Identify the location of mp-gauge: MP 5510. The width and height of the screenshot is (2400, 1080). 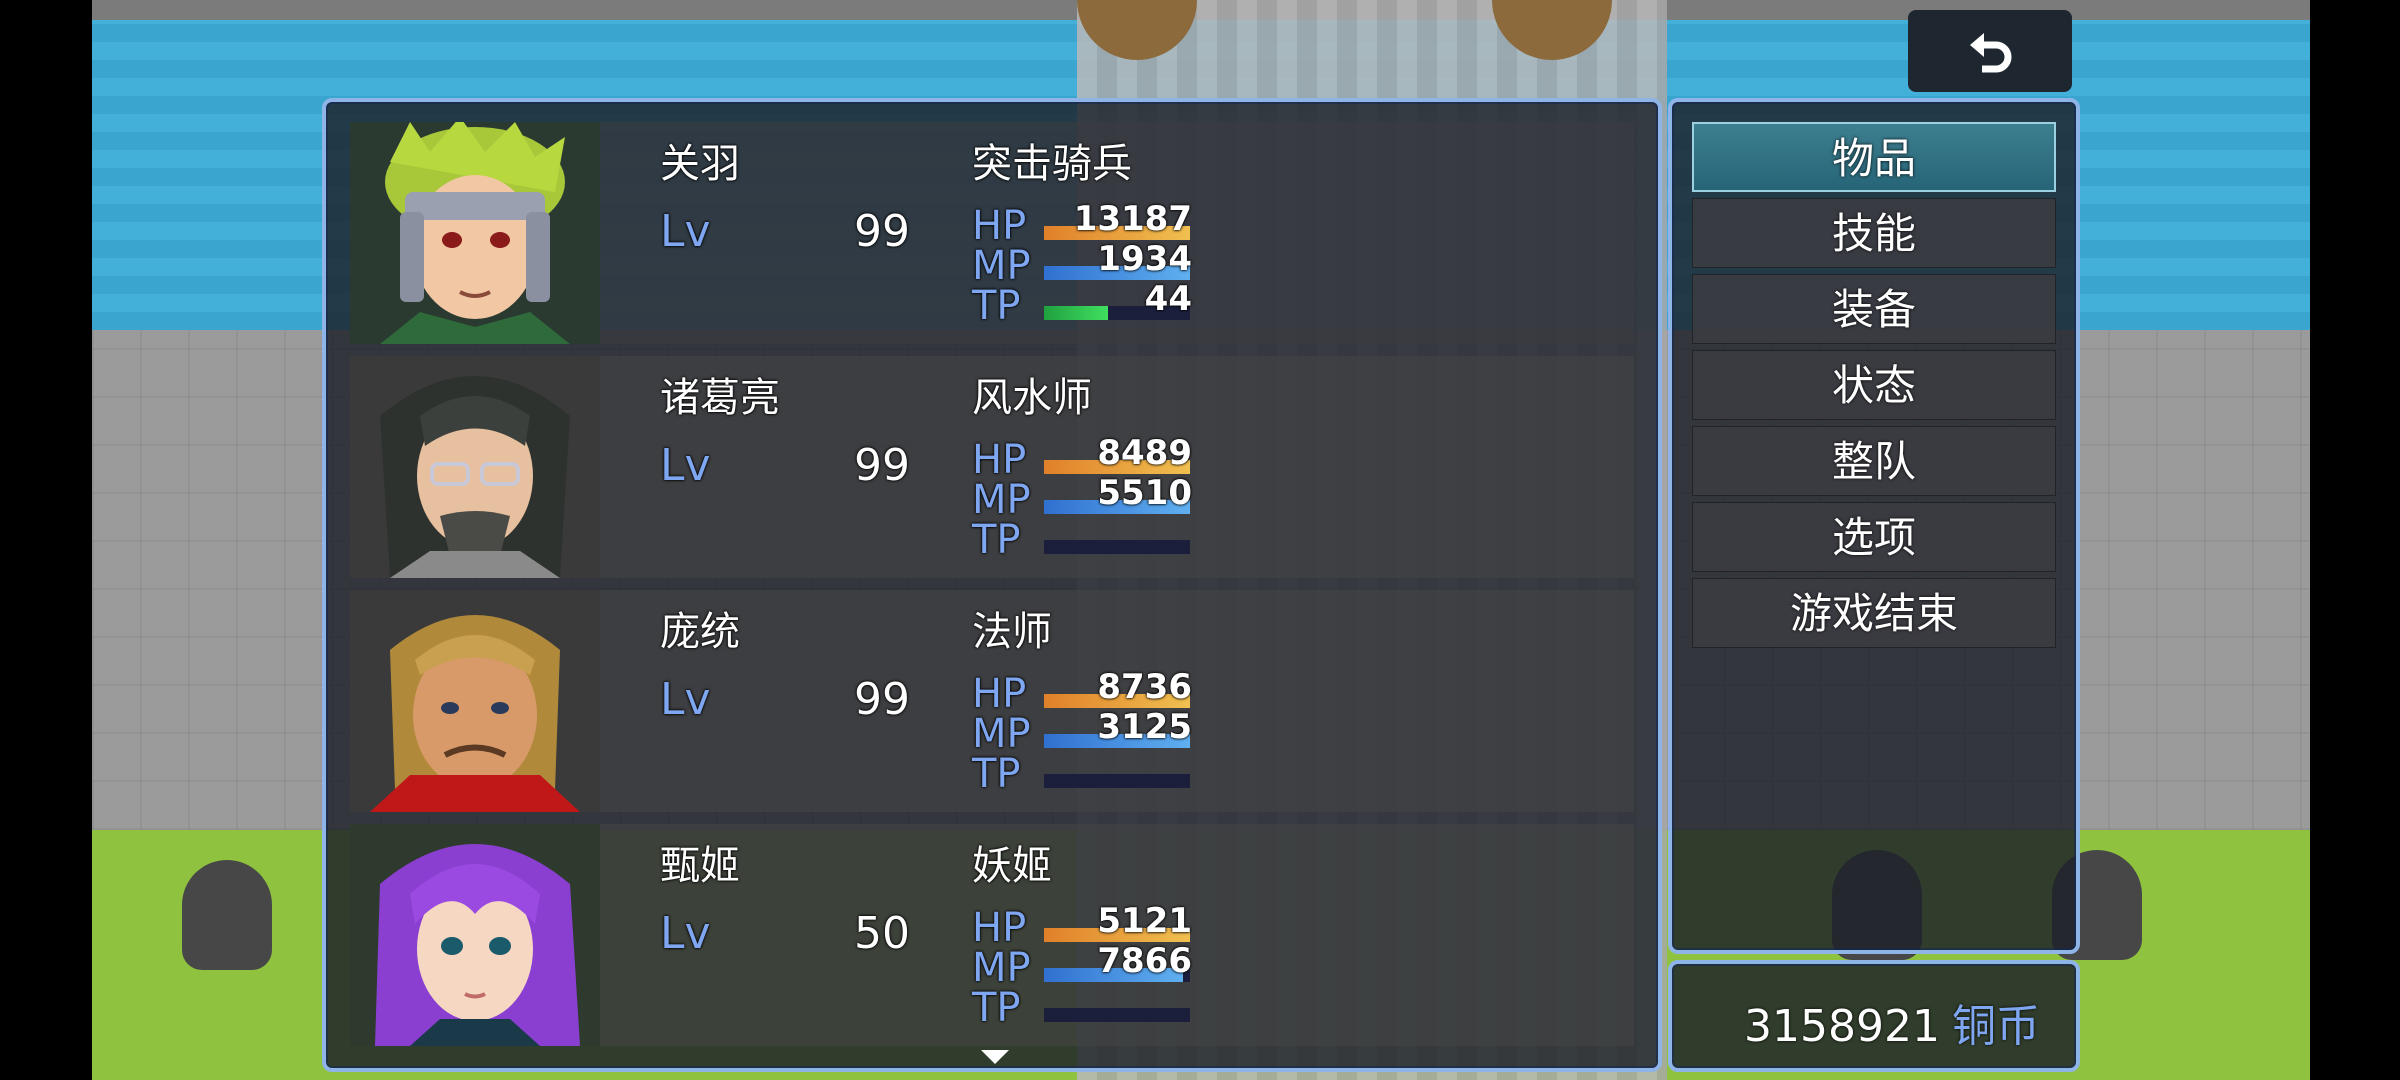
(1082, 499).